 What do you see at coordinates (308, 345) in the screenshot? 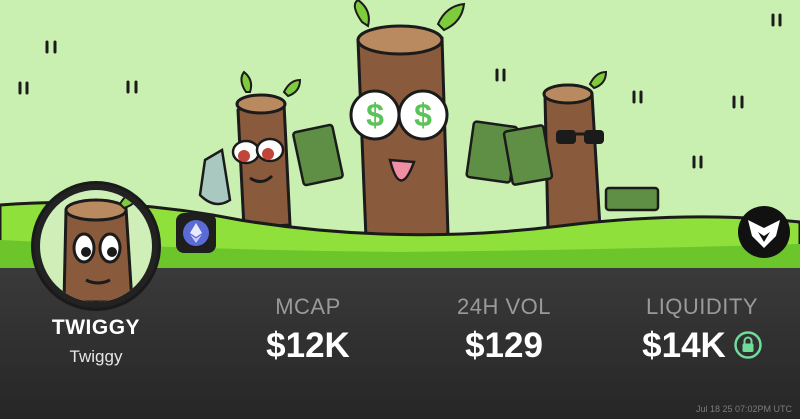
I see `stat-mcap-value: $12K` at bounding box center [308, 345].